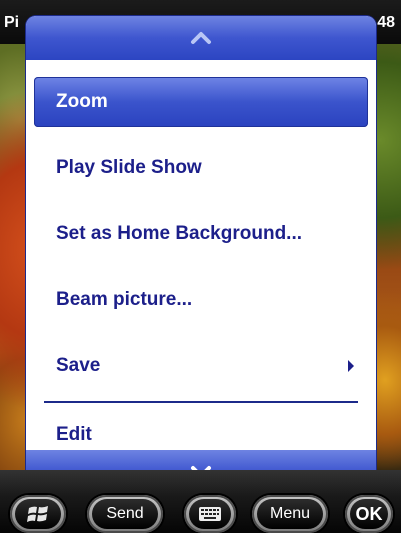  I want to click on keyboard-button, so click(210, 514).